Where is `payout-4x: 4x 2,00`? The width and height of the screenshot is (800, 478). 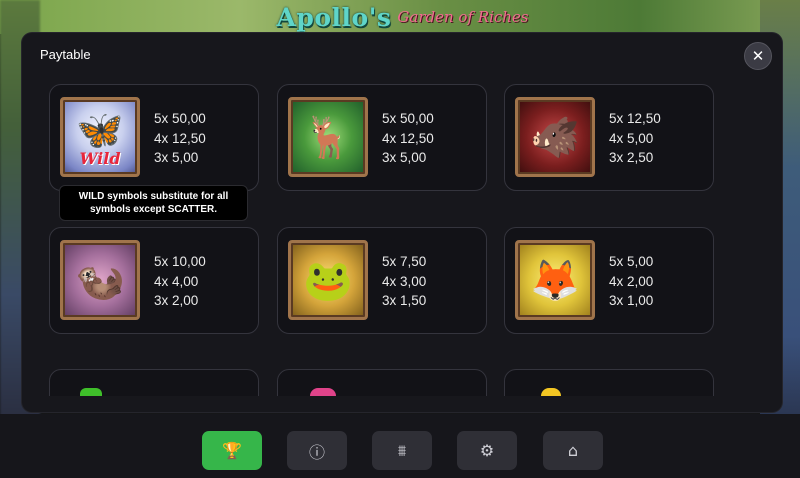
payout-4x: 4x 2,00 is located at coordinates (631, 281).